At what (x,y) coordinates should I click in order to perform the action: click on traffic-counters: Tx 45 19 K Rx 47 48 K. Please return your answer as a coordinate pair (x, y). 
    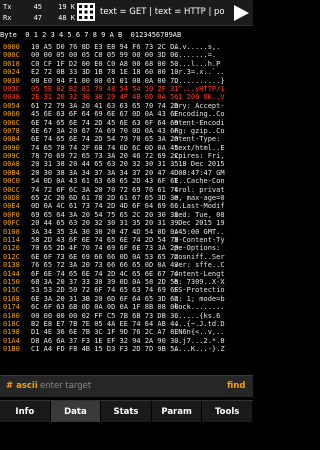
    Looking at the image, I should click on (39, 13).